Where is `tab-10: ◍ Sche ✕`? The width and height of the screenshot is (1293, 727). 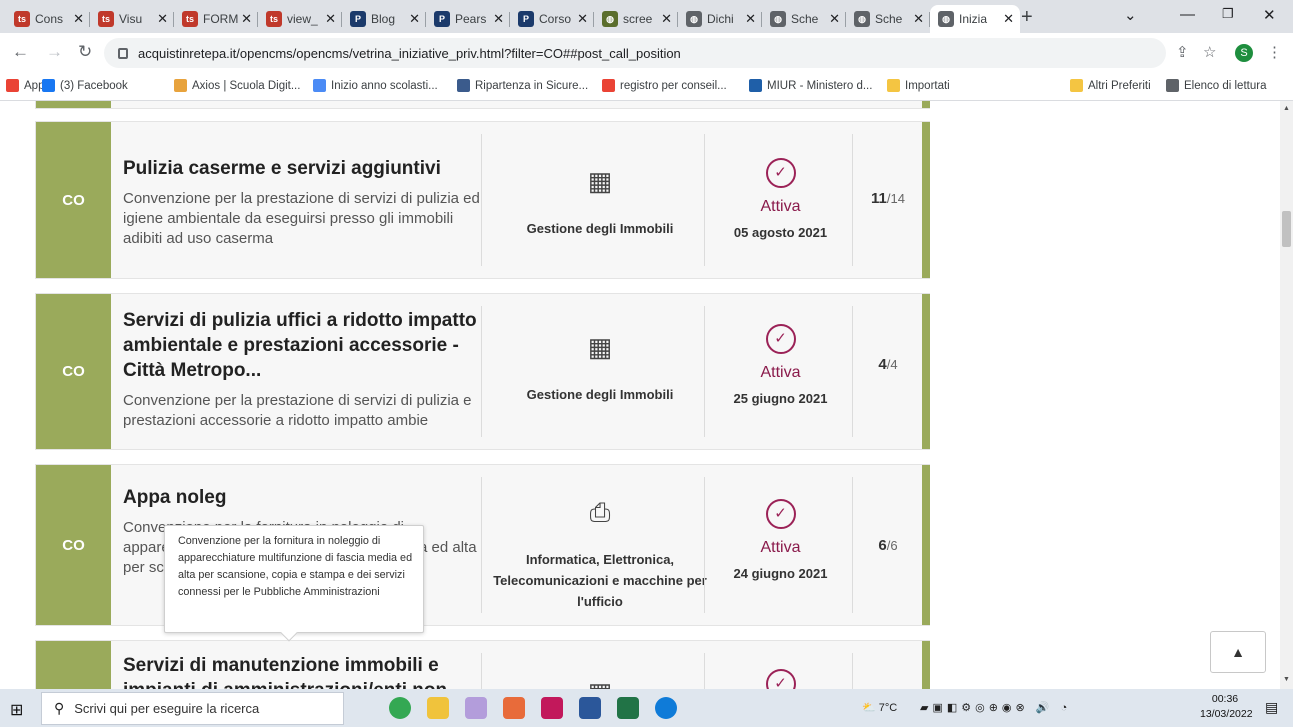 tab-10: ◍ Sche ✕ is located at coordinates (804, 19).